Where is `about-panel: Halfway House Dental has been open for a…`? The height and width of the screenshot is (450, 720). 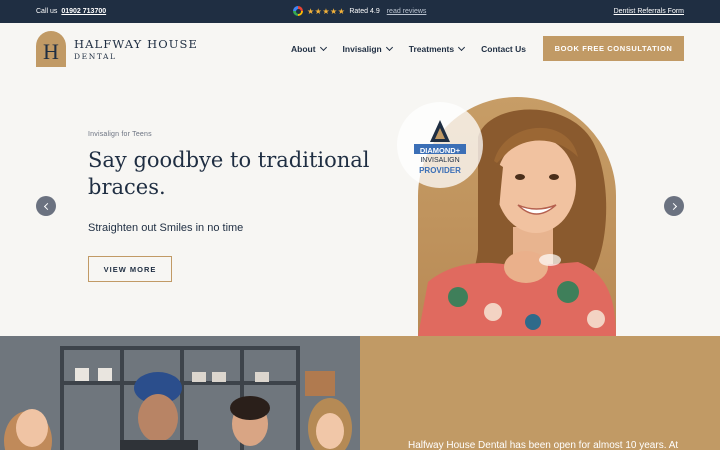 about-panel: Halfway House Dental has been open for a… is located at coordinates (540, 393).